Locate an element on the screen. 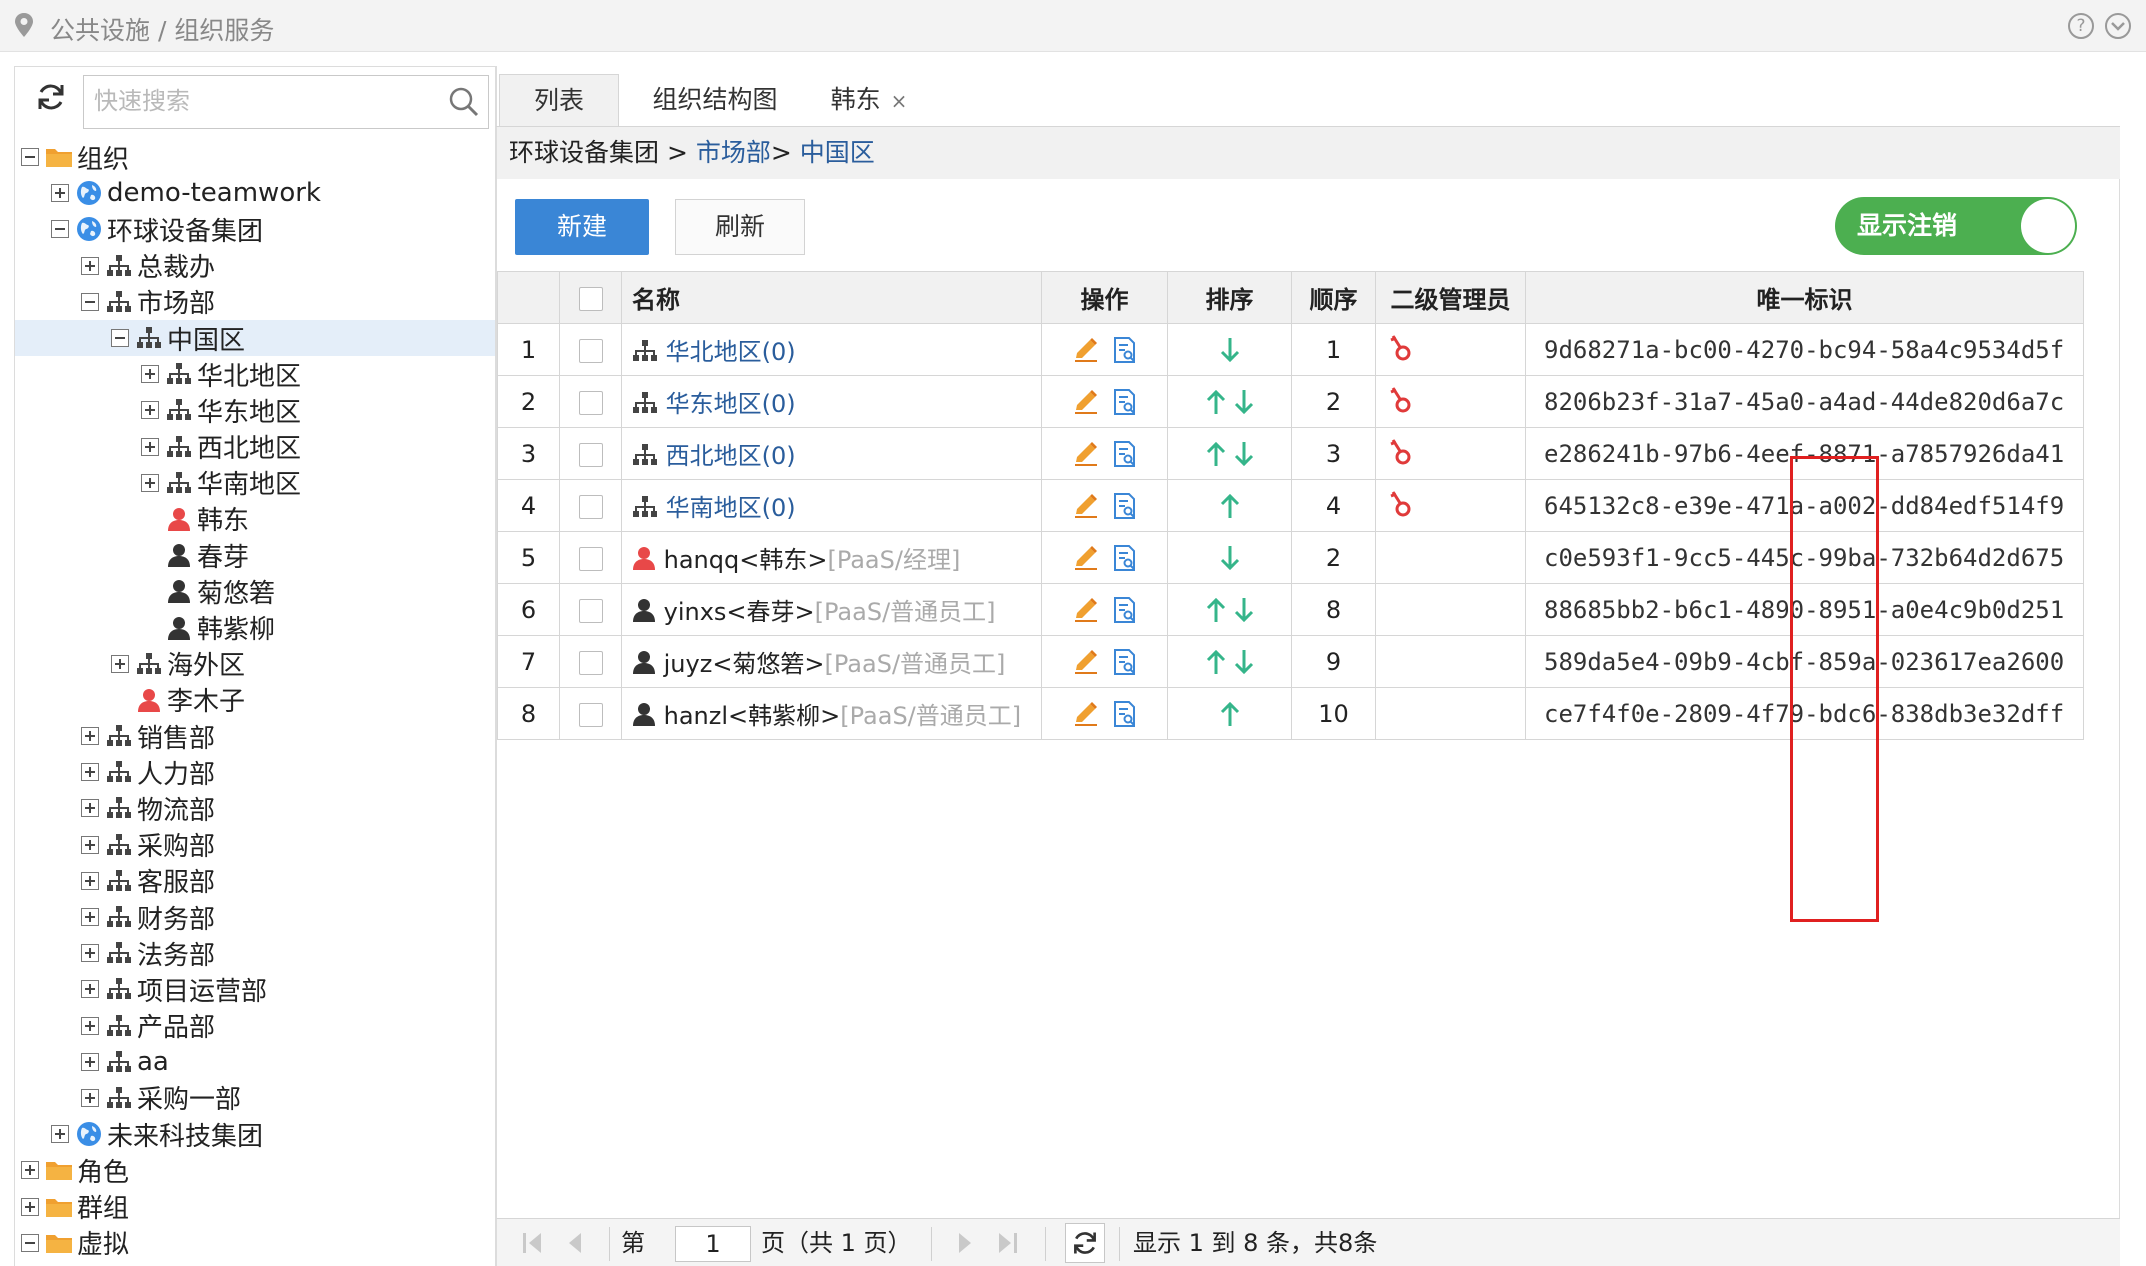  last-page-icon is located at coordinates (1007, 1246).